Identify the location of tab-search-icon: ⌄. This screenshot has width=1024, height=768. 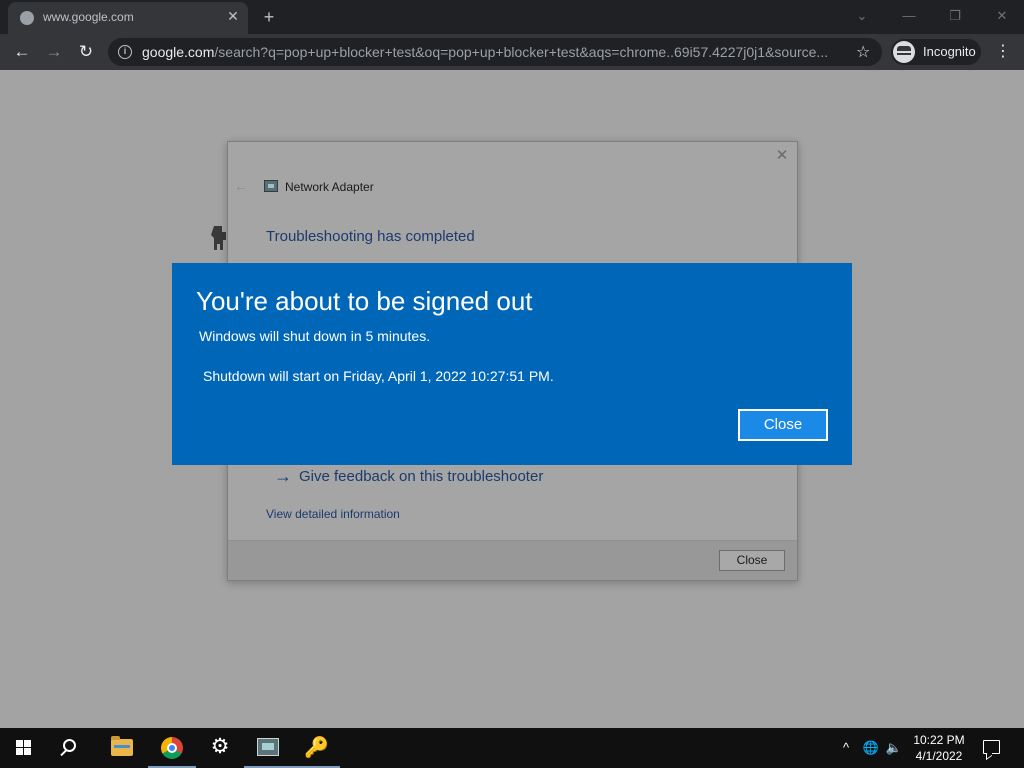
(862, 16).